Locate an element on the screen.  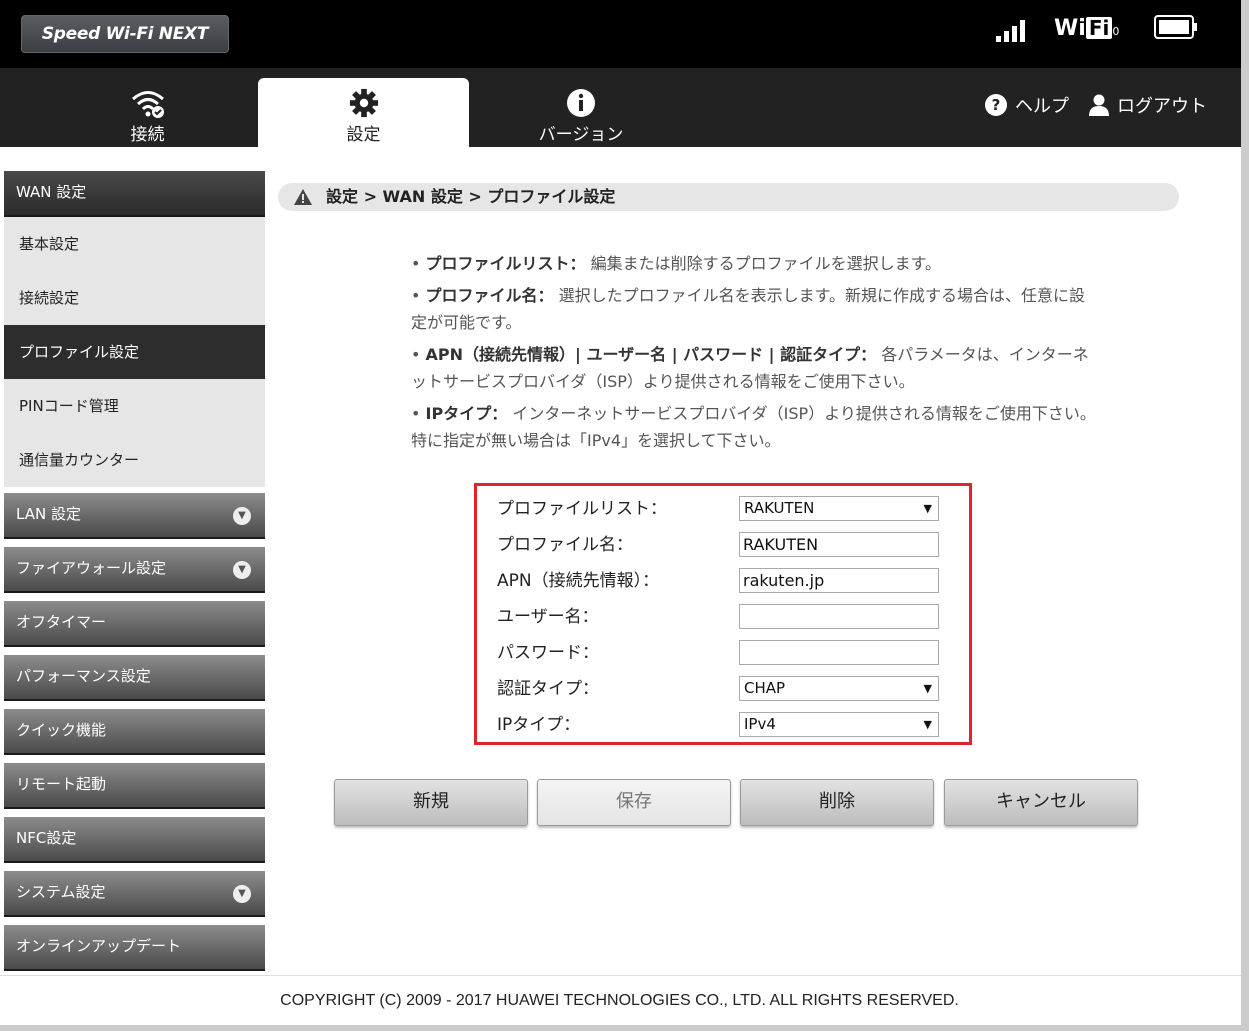
profile-name-input is located at coordinates (839, 544).